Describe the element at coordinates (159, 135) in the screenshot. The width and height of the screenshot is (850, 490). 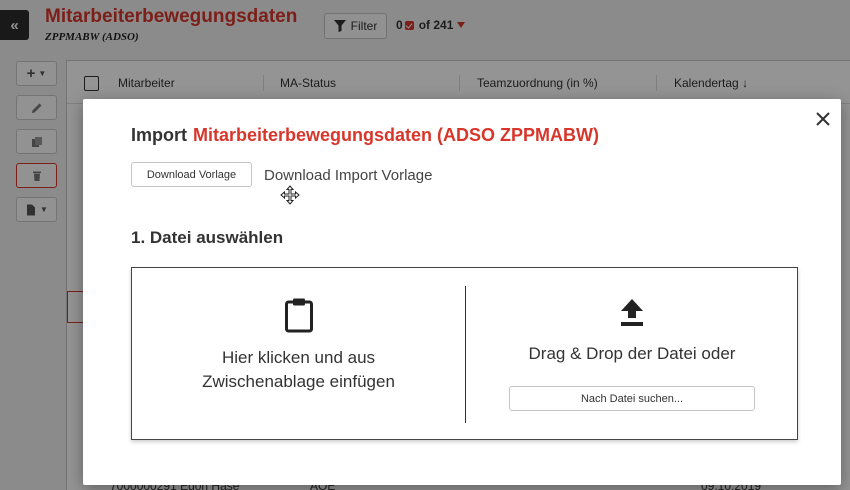
I see `dialog-title-prefix: Import` at that location.